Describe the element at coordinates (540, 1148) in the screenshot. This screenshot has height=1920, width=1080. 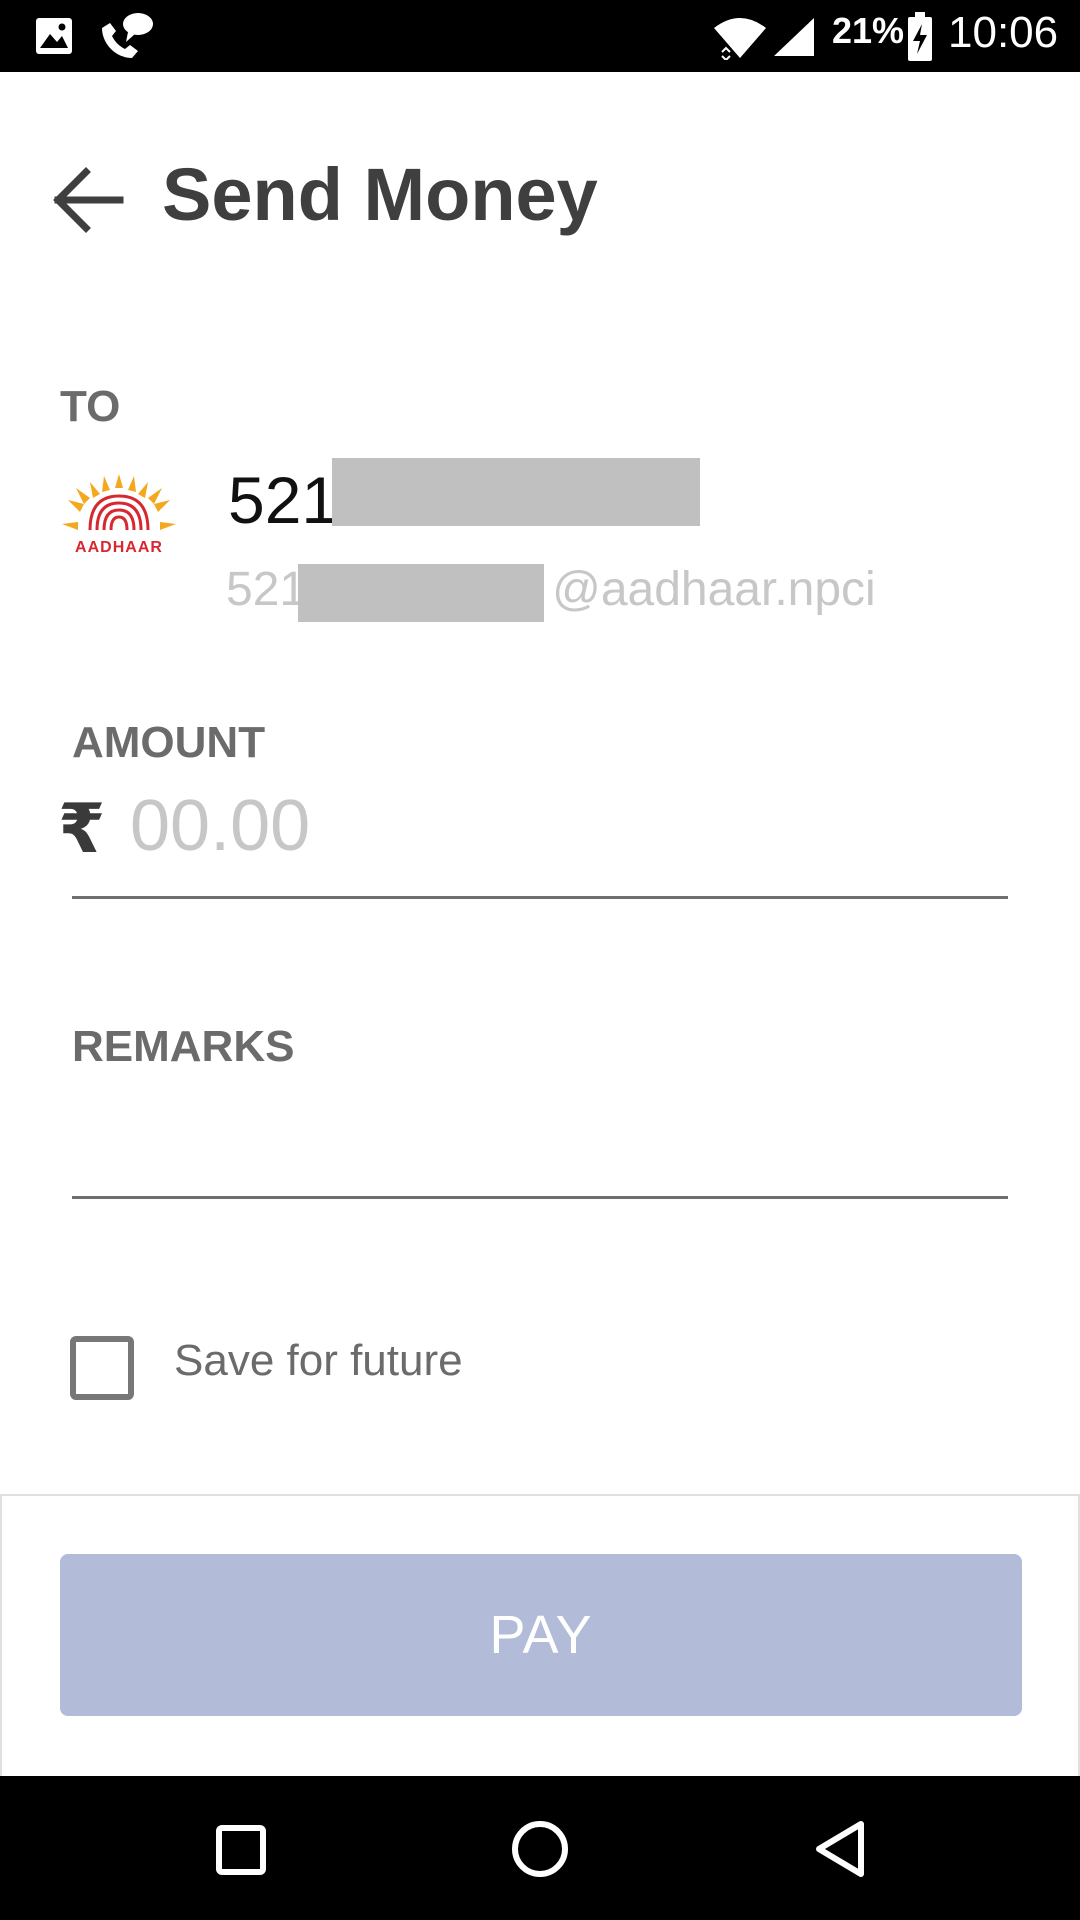
I see `remarks-input` at that location.